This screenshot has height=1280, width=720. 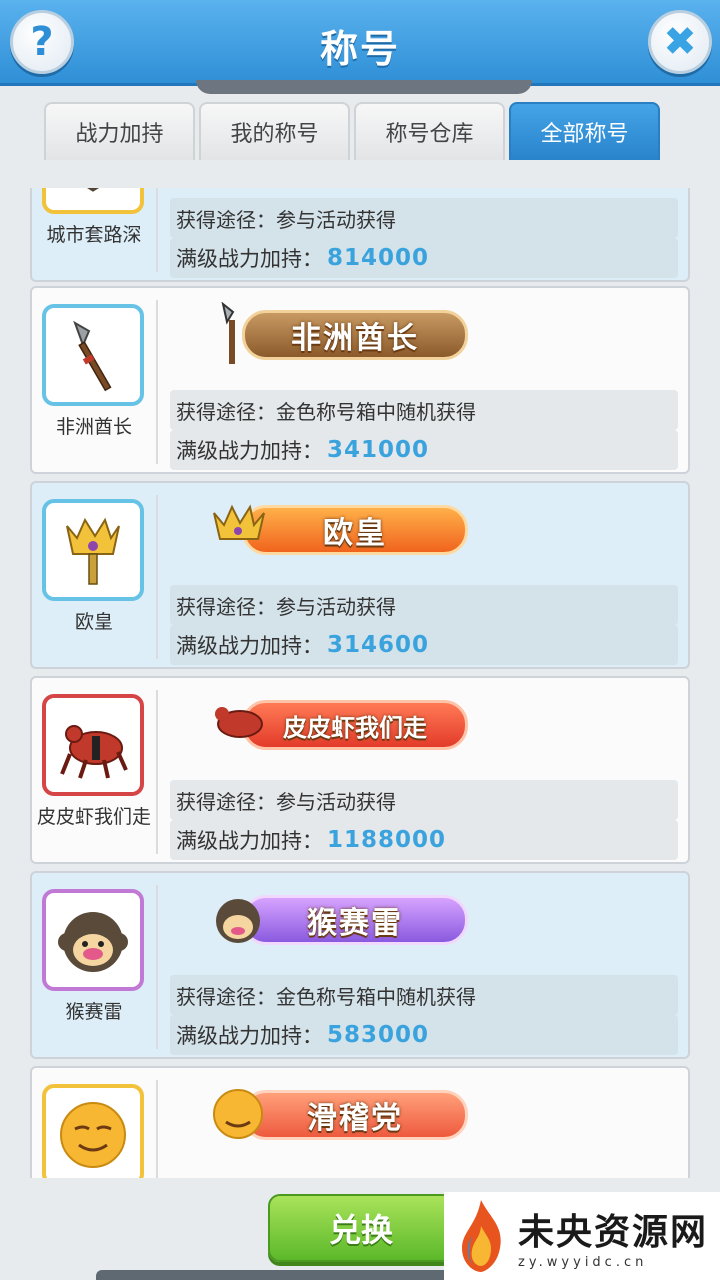 I want to click on header-bar: ? 称号 ✖, so click(x=360, y=43).